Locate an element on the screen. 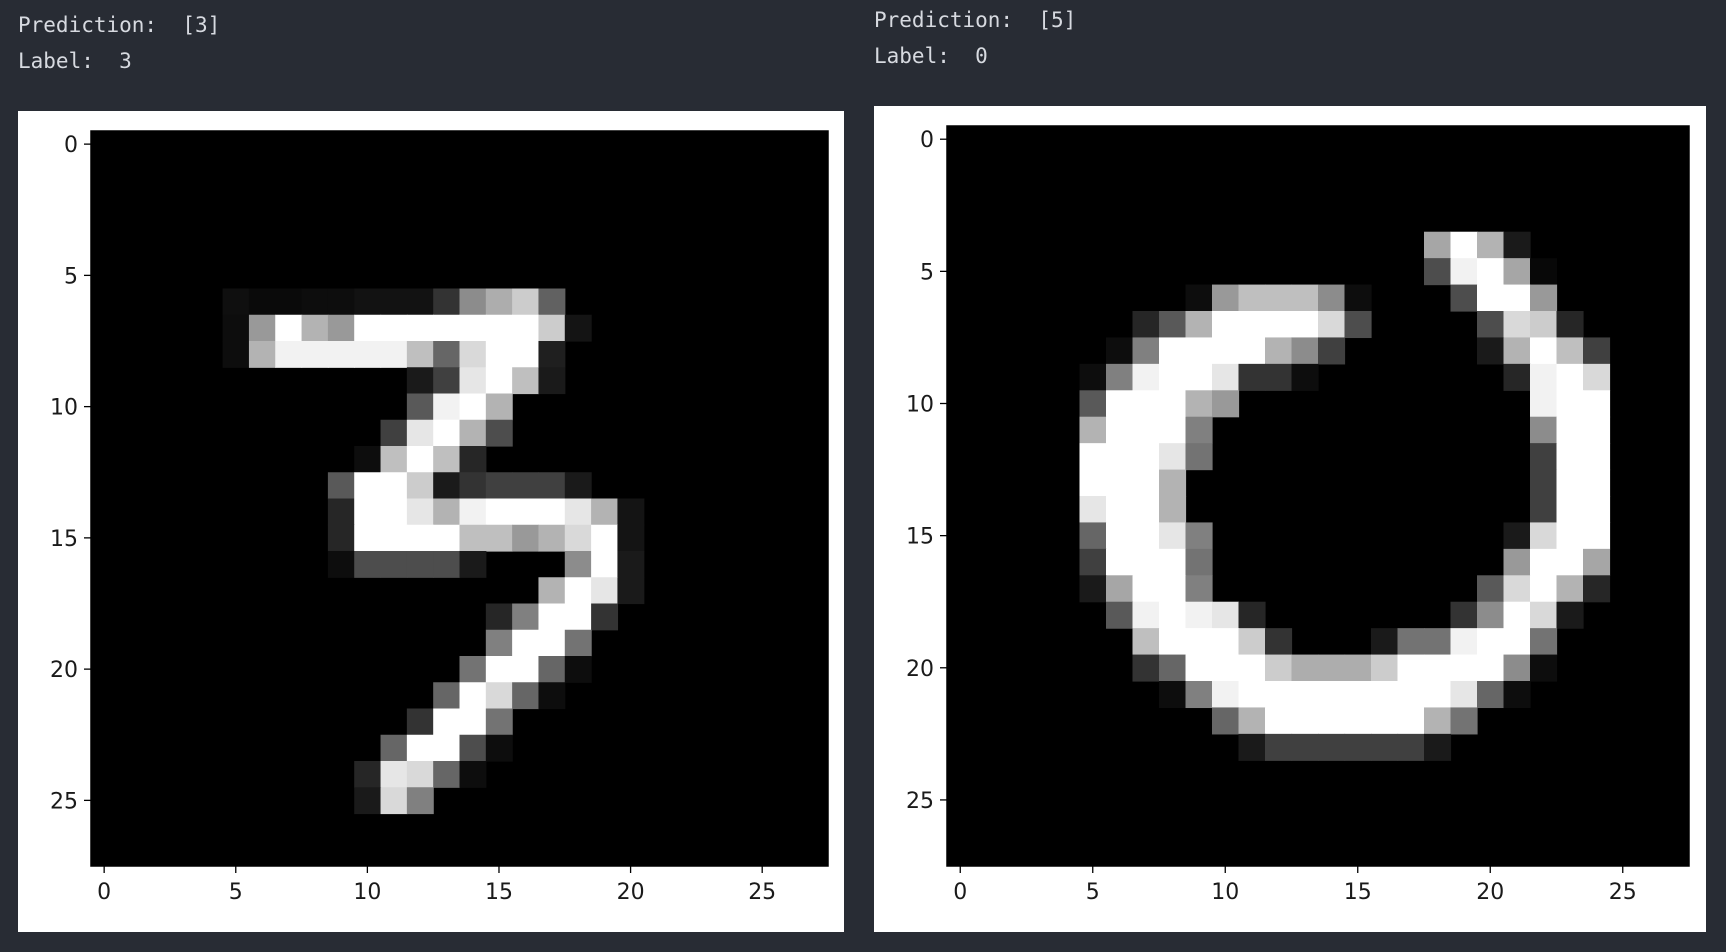 The height and width of the screenshot is (952, 1726). y-tick-label: 0 is located at coordinates (71, 145).